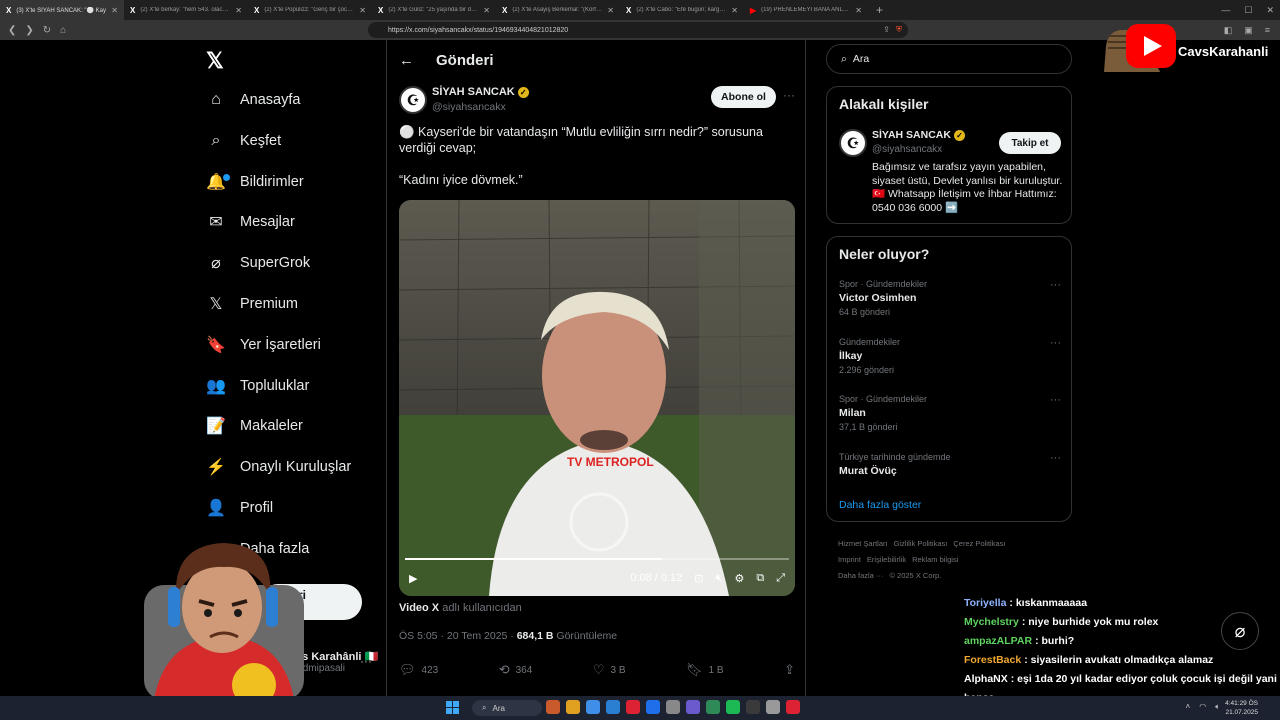 This screenshot has height=720, width=1280. What do you see at coordinates (1240, 631) in the screenshot?
I see `grok-float-icon: ⌀` at bounding box center [1240, 631].